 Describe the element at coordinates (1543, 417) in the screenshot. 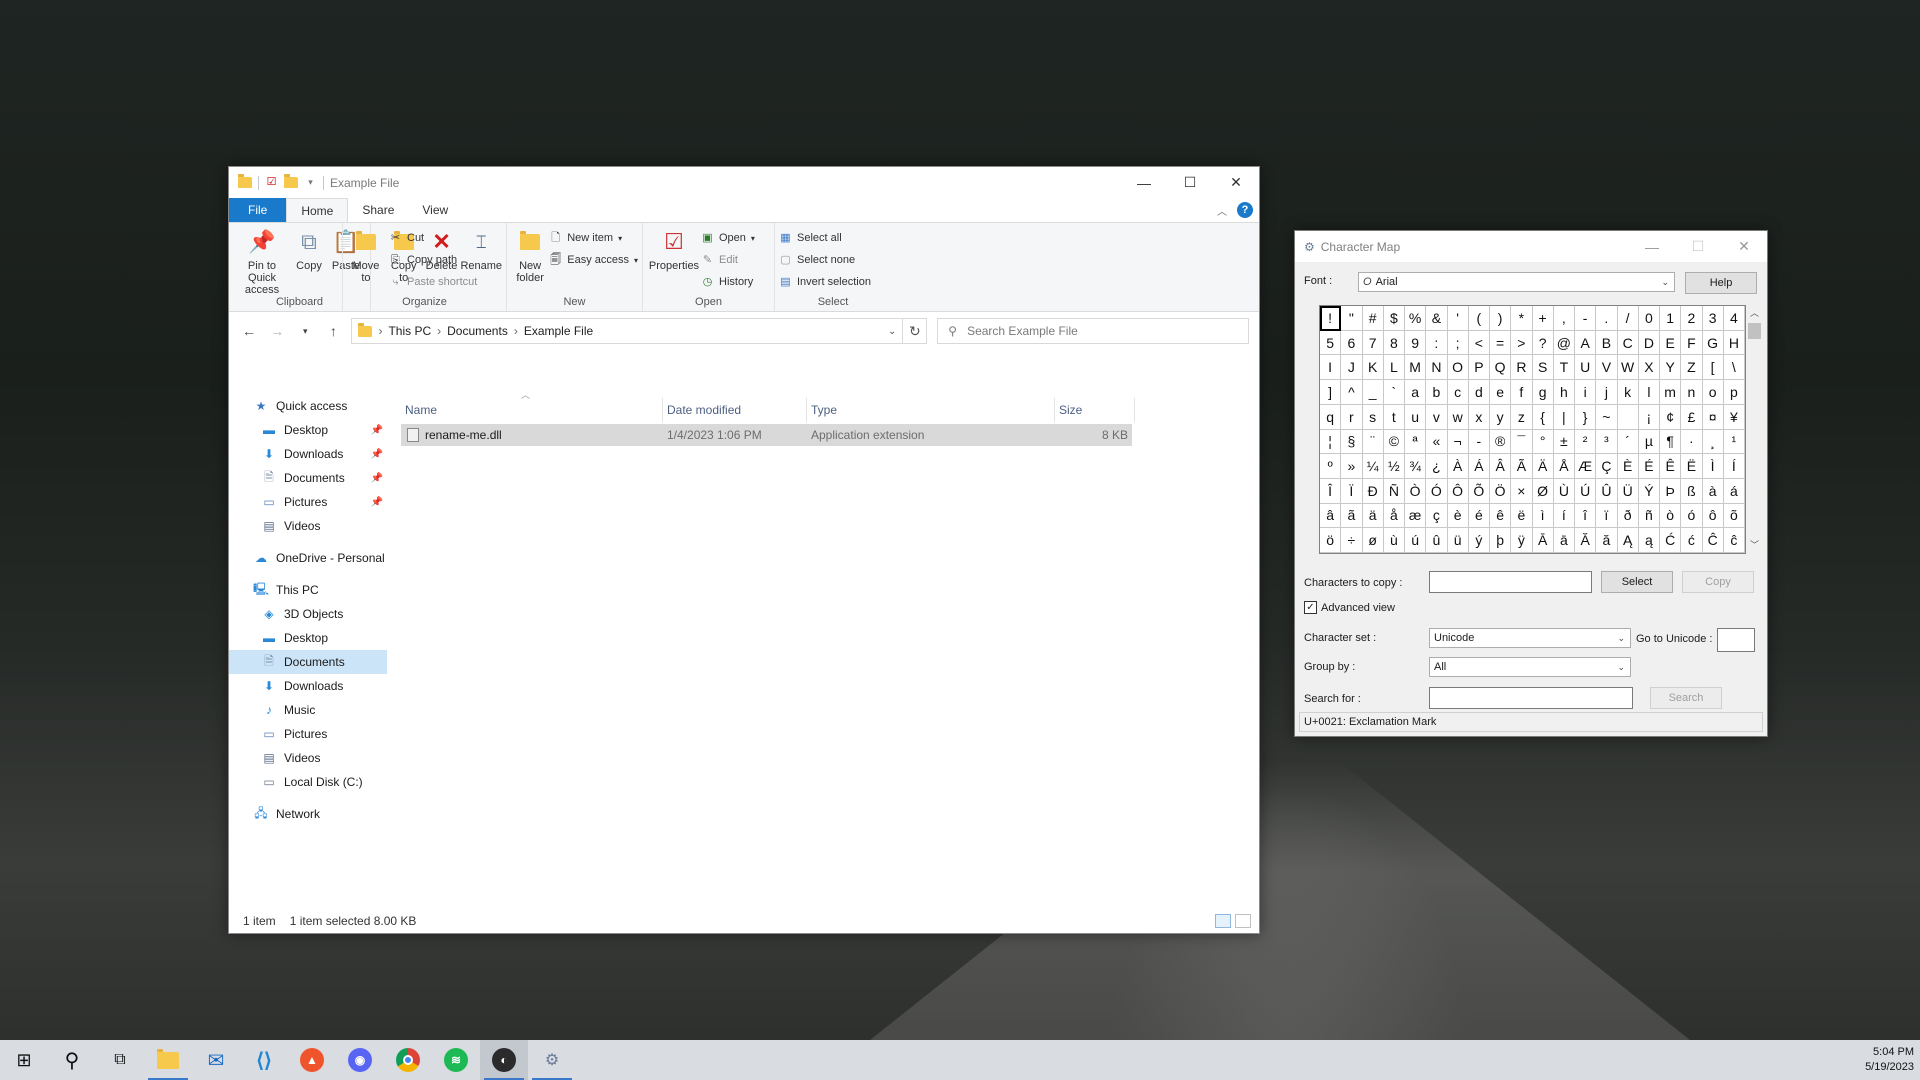

I see `char-cell: {` at that location.